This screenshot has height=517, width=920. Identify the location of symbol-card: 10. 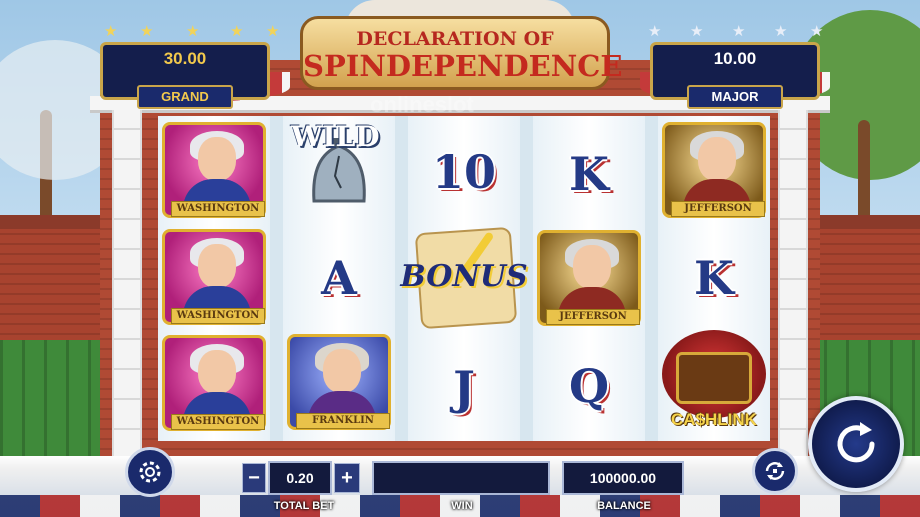
(464, 172).